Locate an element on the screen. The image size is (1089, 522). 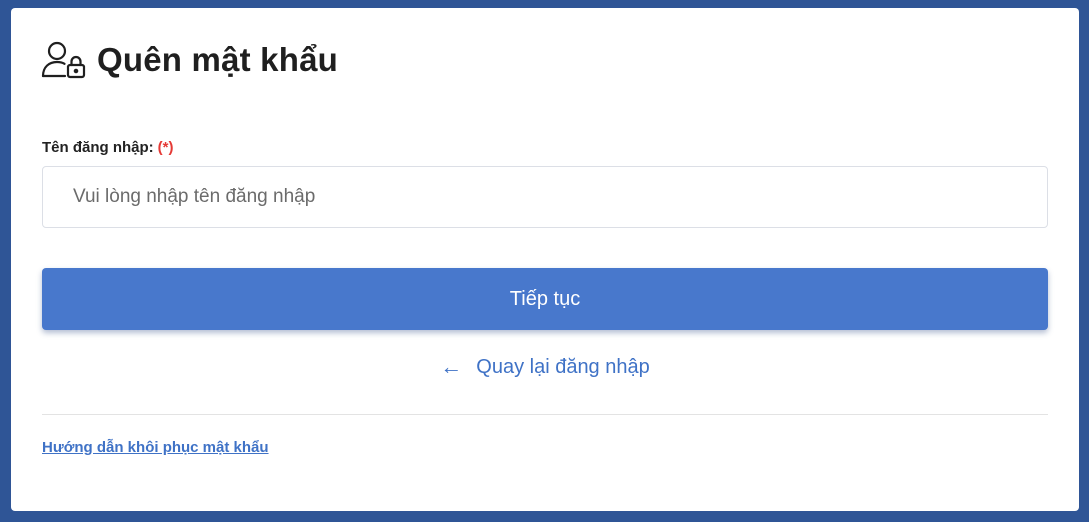
arrow-left-icon: ← is located at coordinates (451, 366).